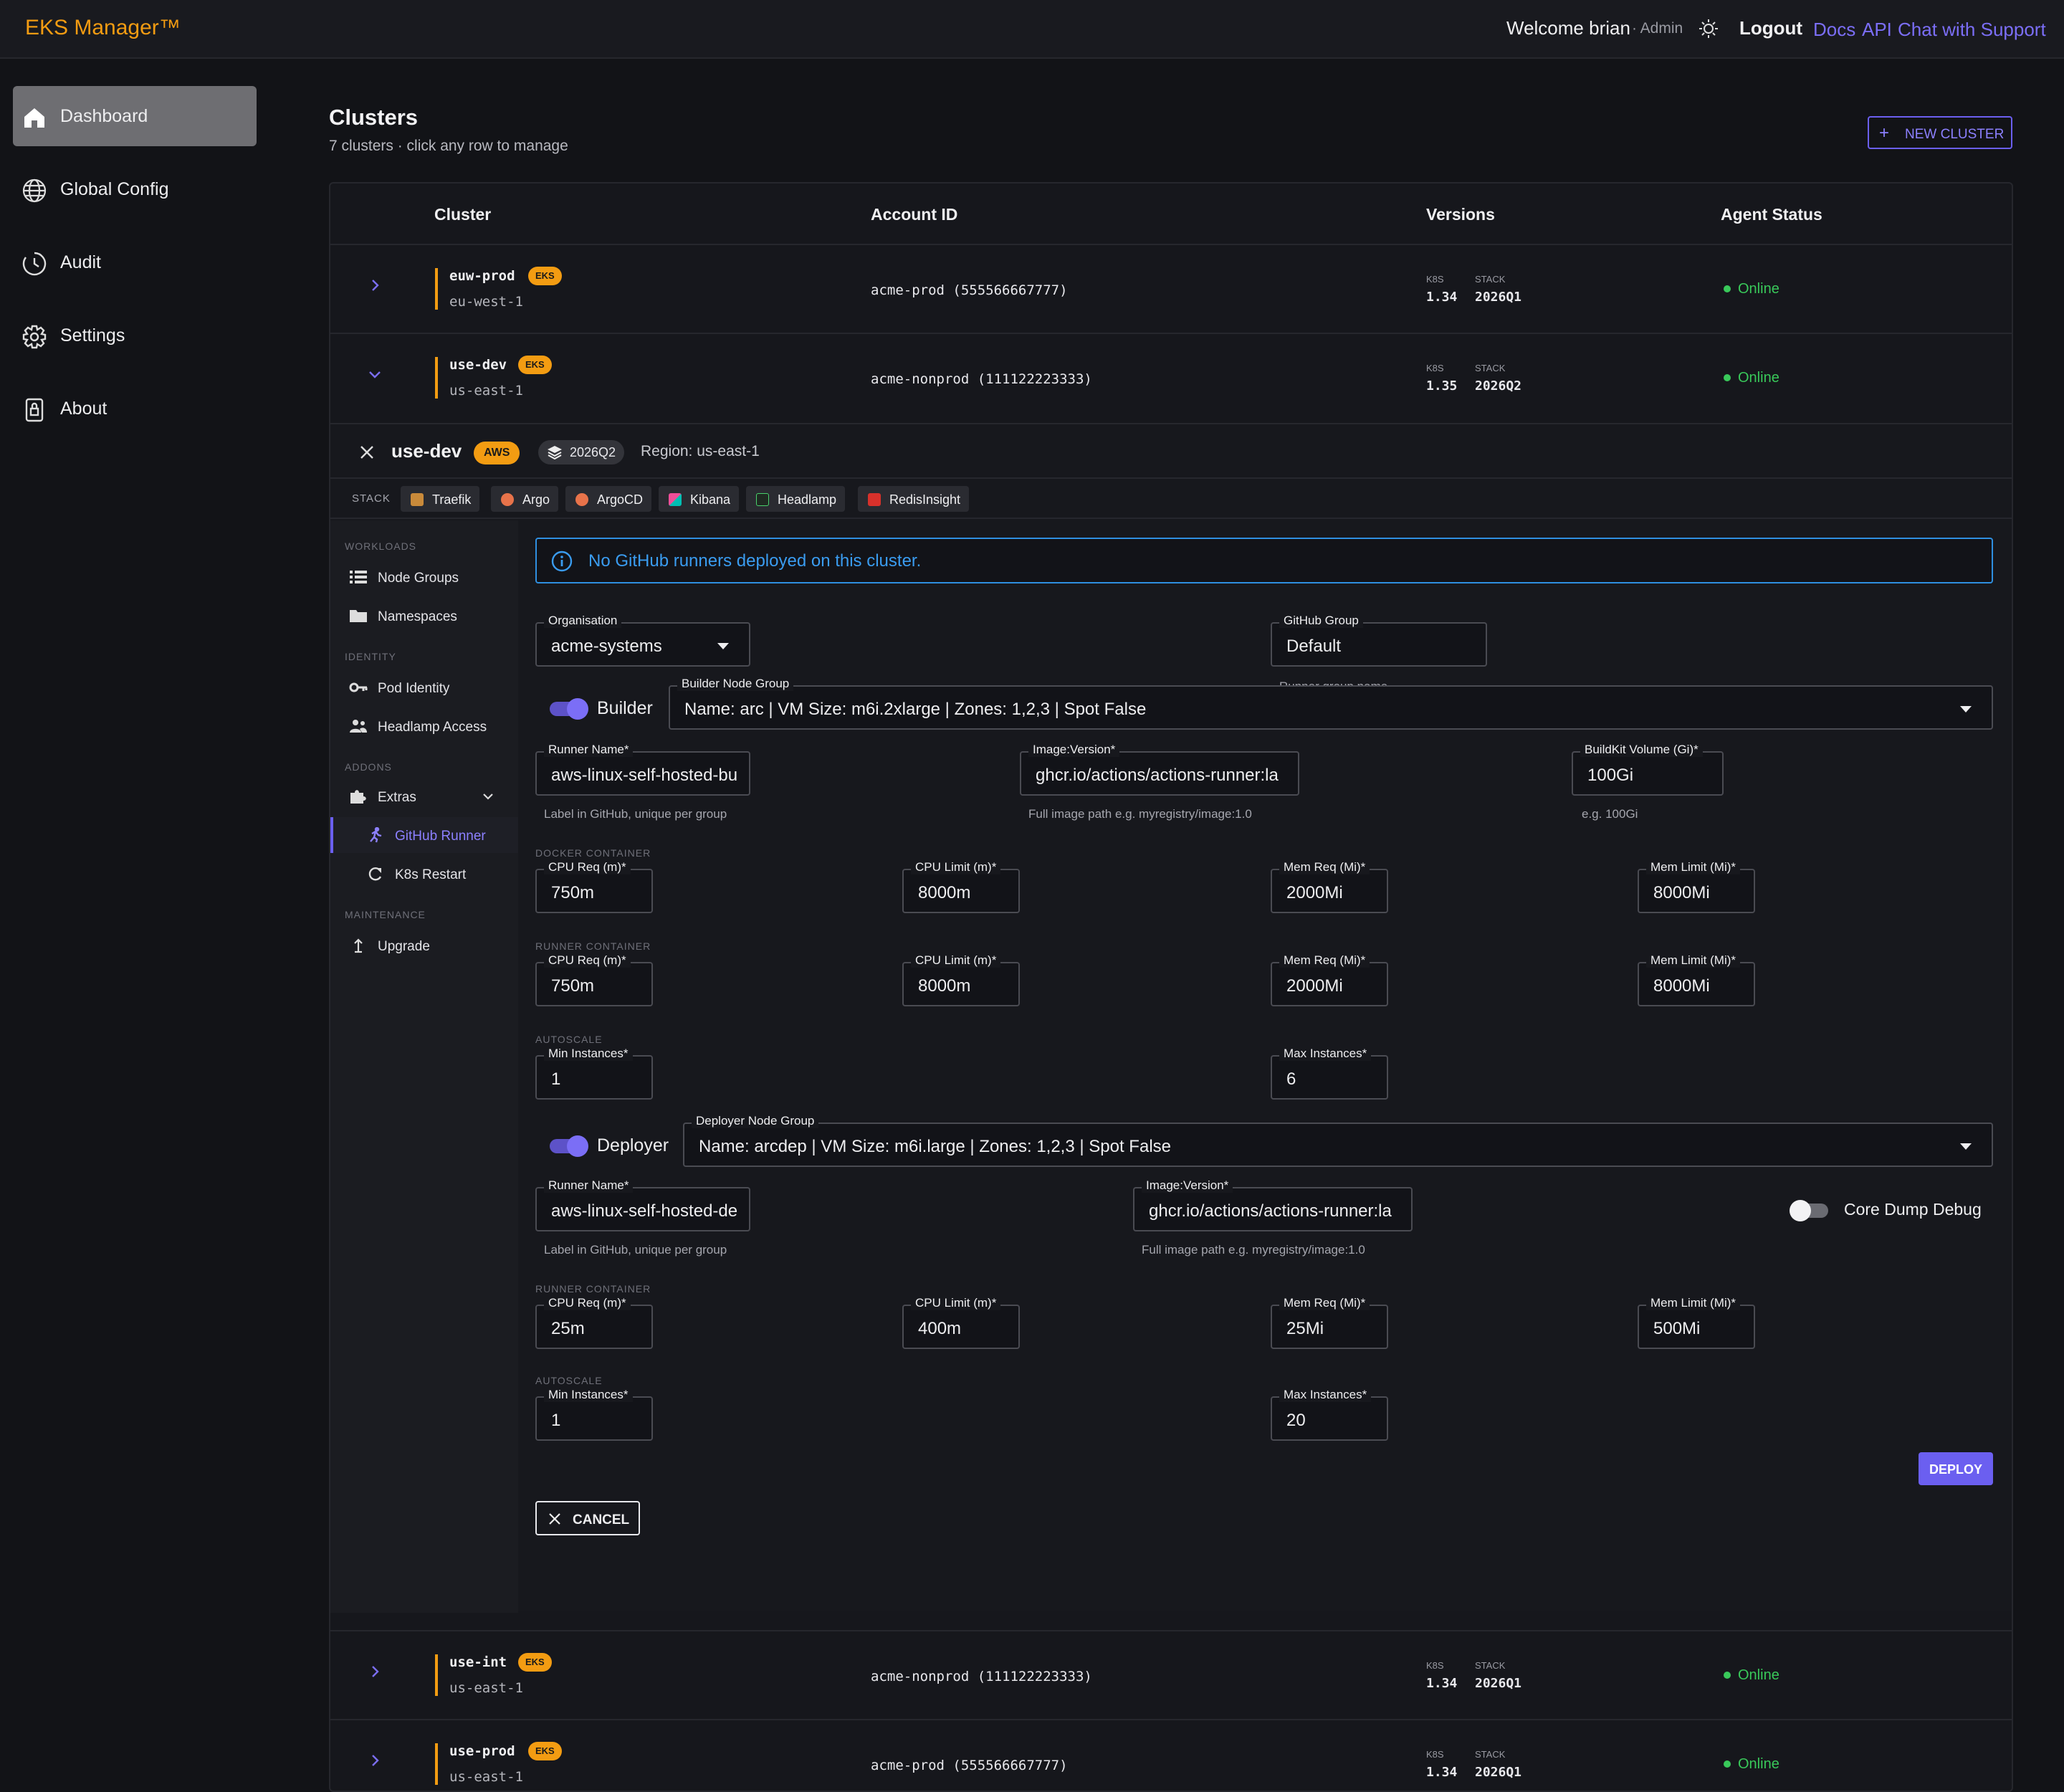  I want to click on home-icon, so click(34, 118).